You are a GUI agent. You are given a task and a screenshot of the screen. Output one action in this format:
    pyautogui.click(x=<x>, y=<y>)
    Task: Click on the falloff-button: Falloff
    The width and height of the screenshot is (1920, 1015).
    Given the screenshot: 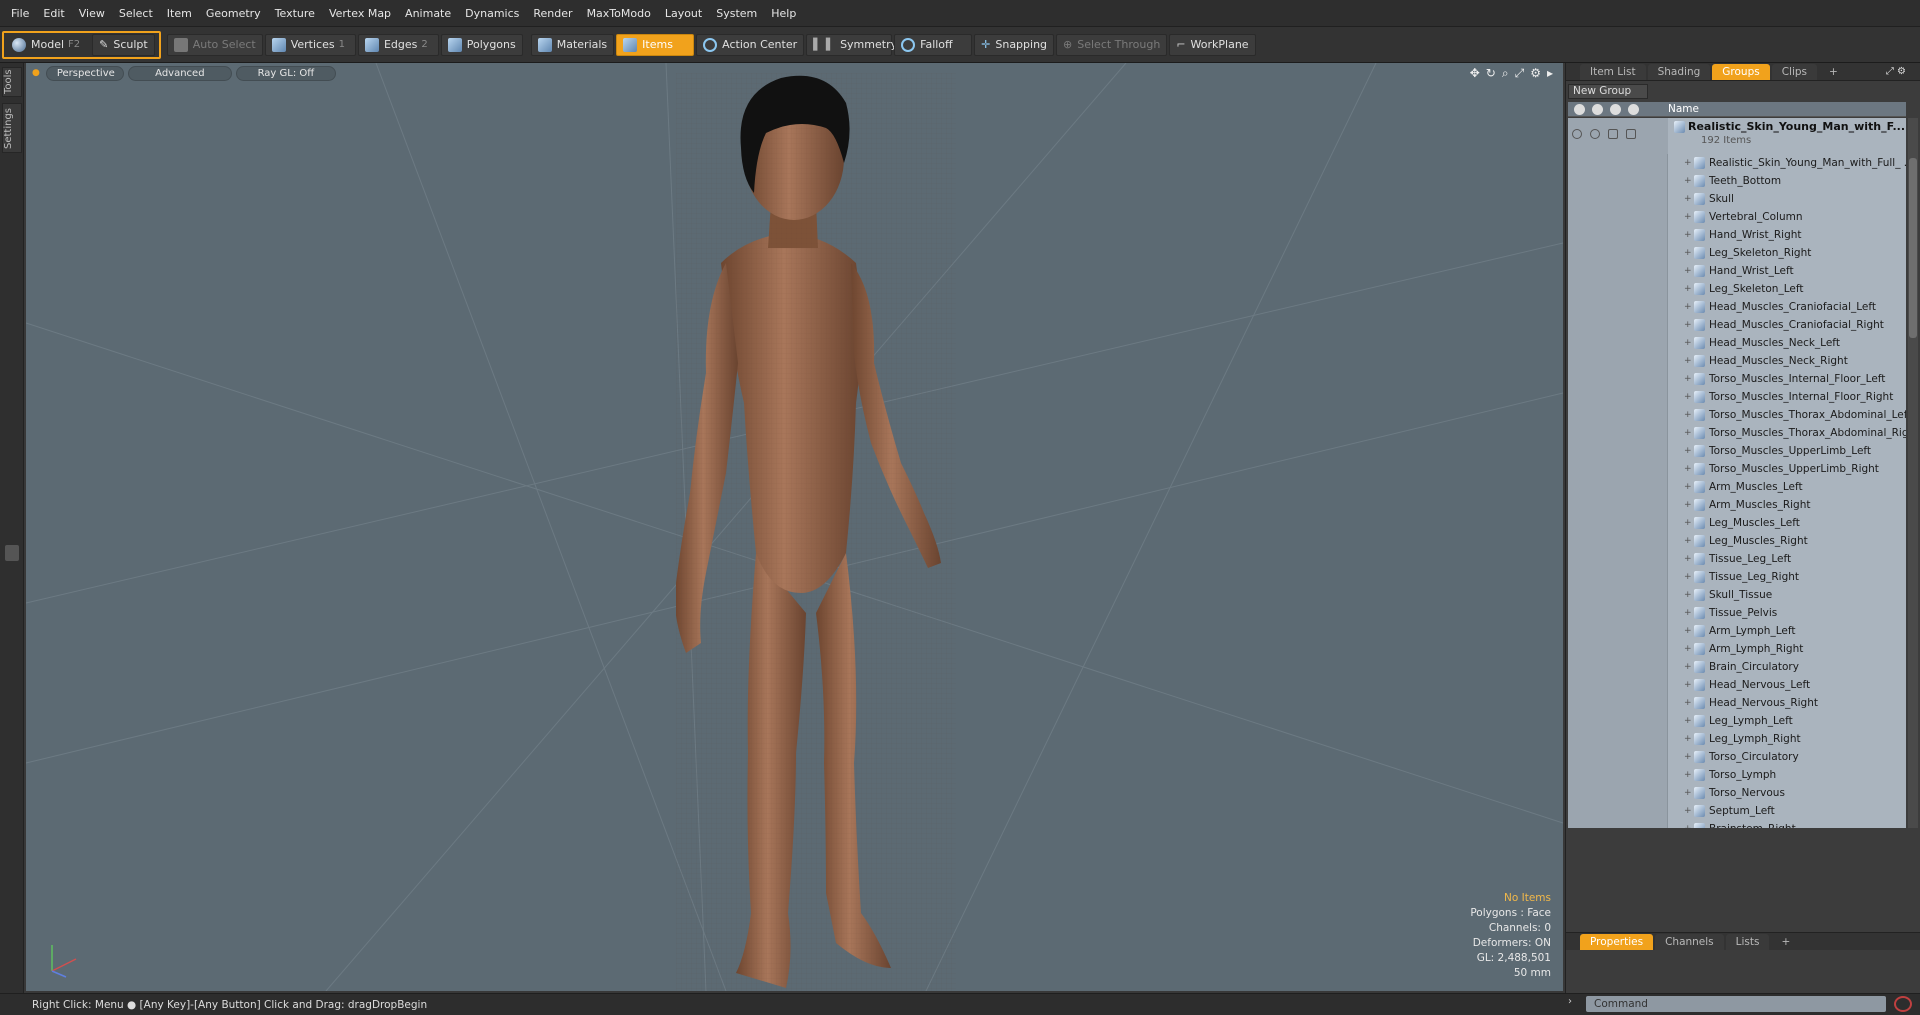 What is the action you would take?
    pyautogui.click(x=933, y=44)
    